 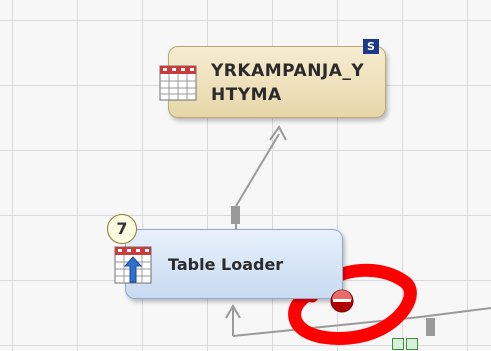 I want to click on step-number-badge: 7, so click(x=122, y=229).